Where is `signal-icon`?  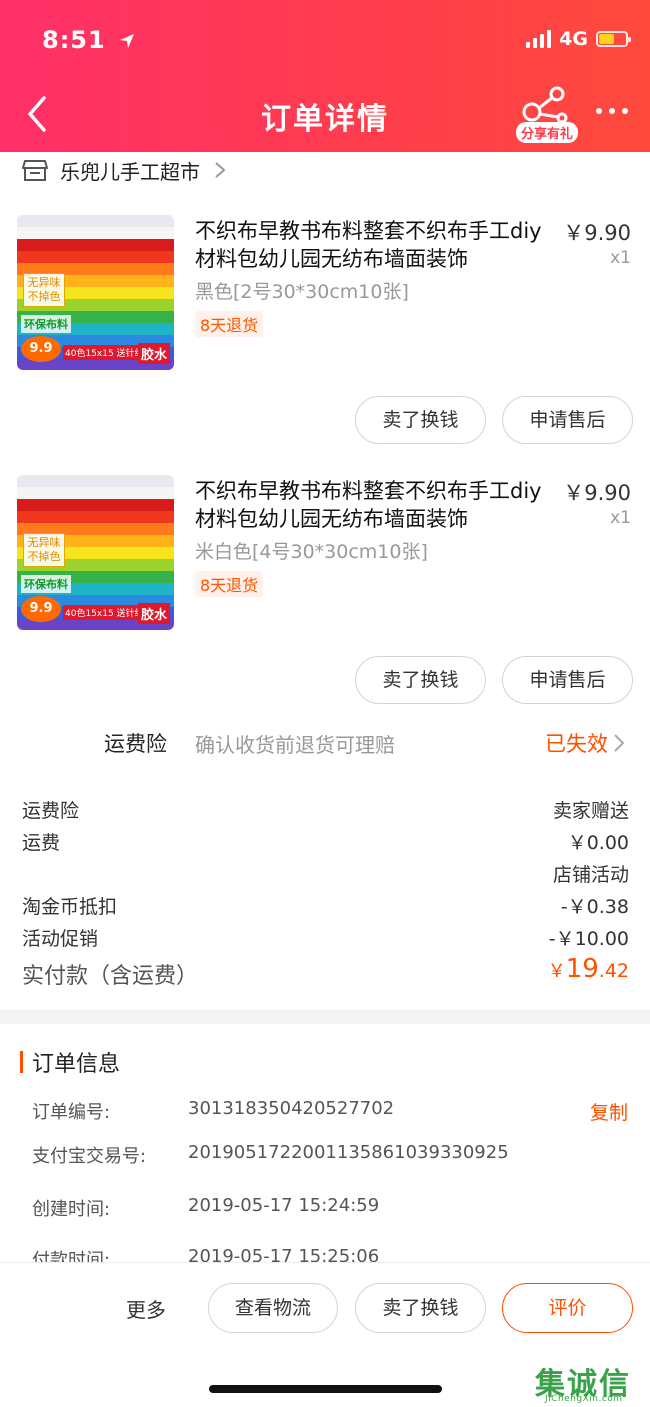 signal-icon is located at coordinates (539, 39).